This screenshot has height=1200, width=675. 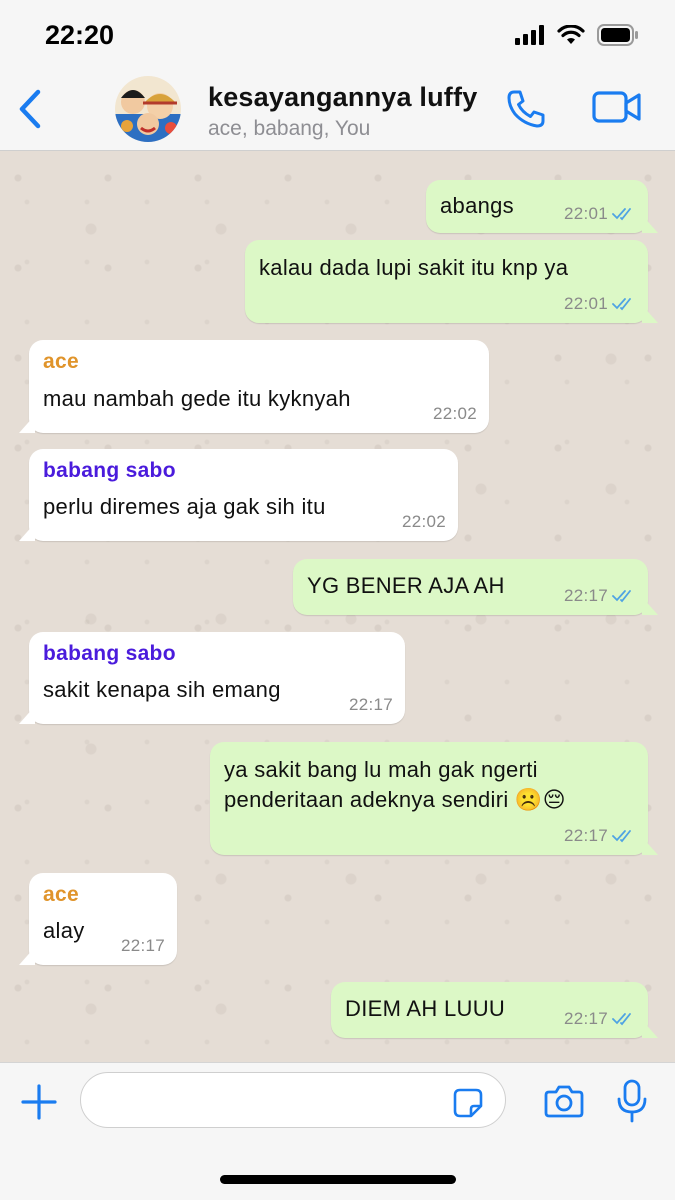 What do you see at coordinates (617, 107) in the screenshot?
I see `video-call-icon` at bounding box center [617, 107].